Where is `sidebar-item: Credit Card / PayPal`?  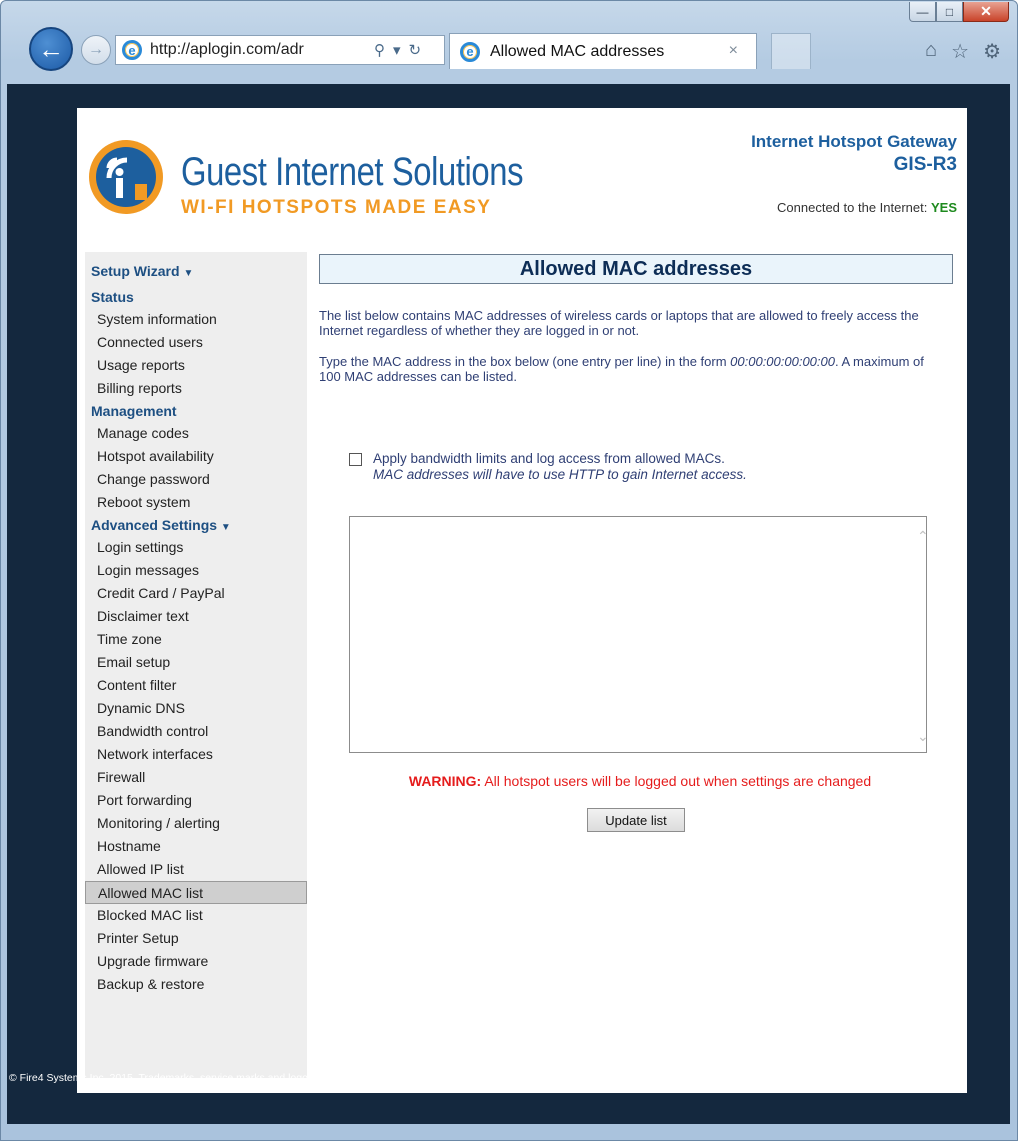 sidebar-item: Credit Card / PayPal is located at coordinates (196, 593).